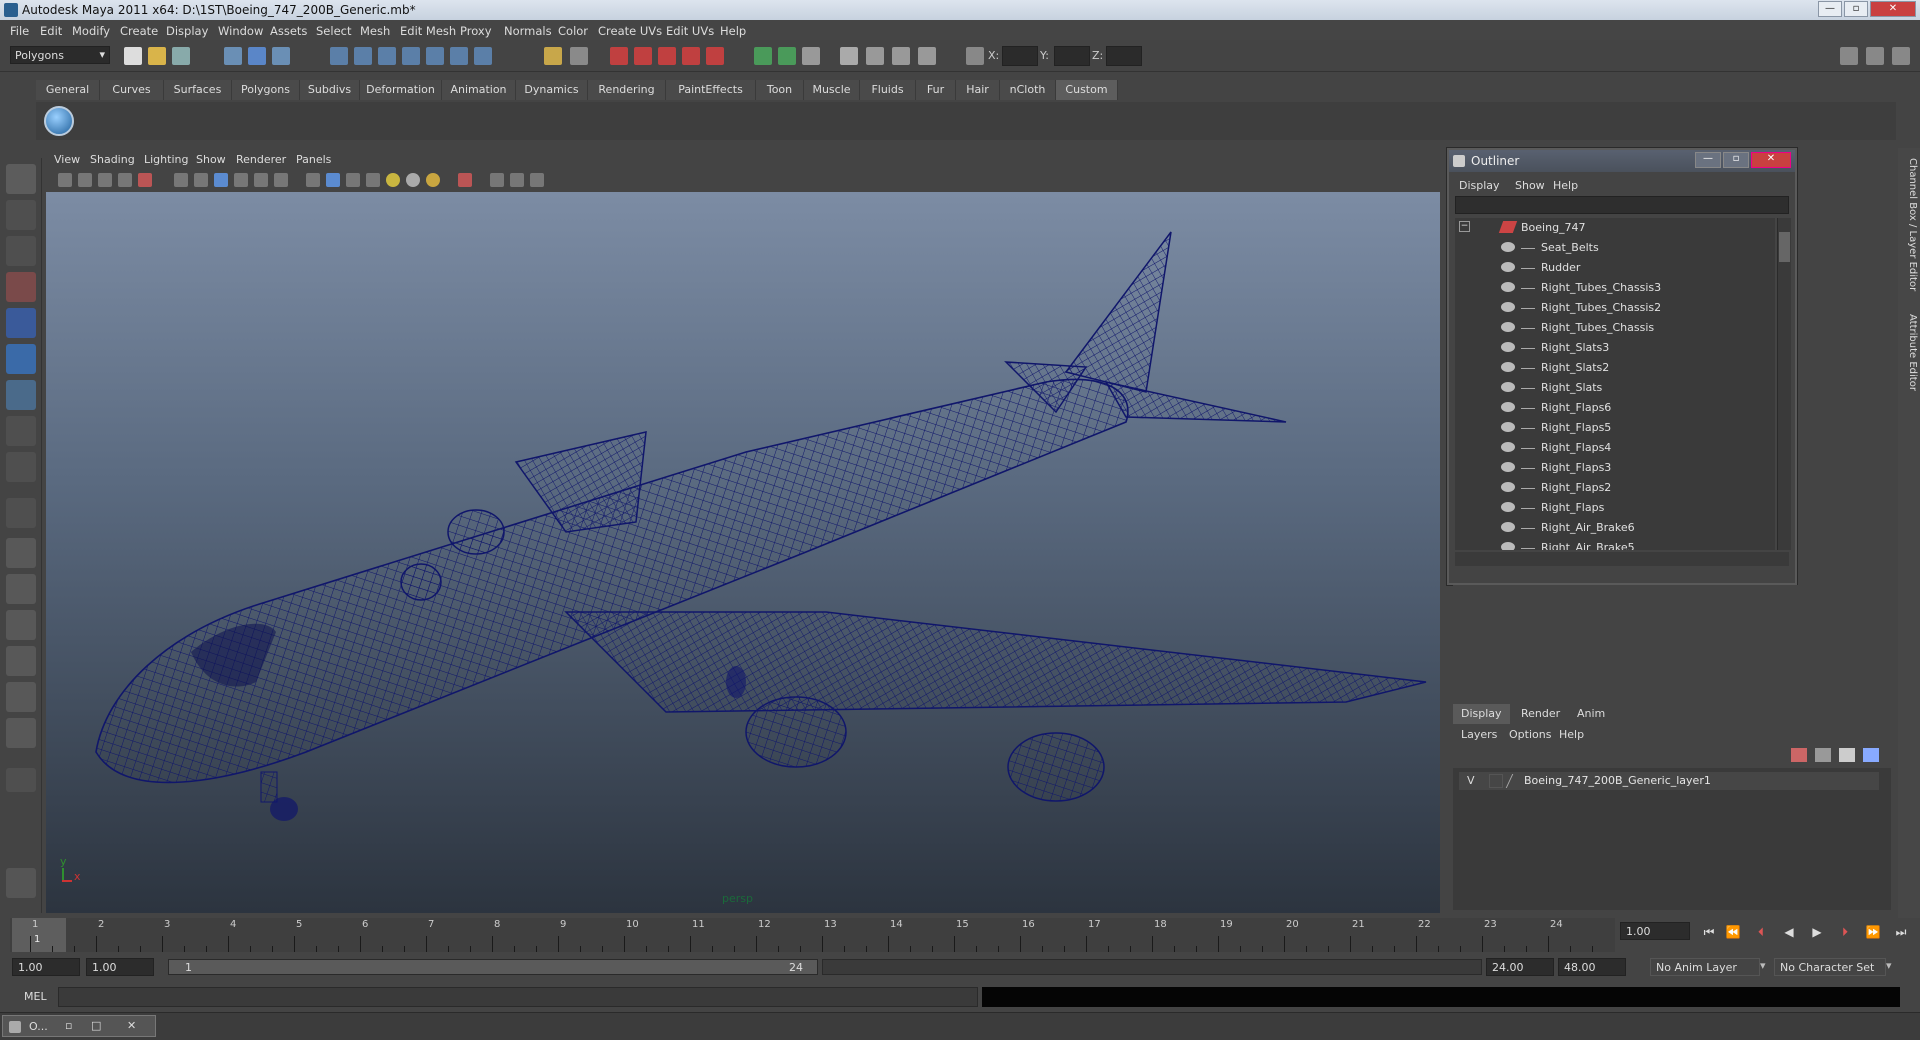 This screenshot has width=1920, height=1040. Describe the element at coordinates (1540, 714) in the screenshot. I see `layer-tab-render: Render` at that location.